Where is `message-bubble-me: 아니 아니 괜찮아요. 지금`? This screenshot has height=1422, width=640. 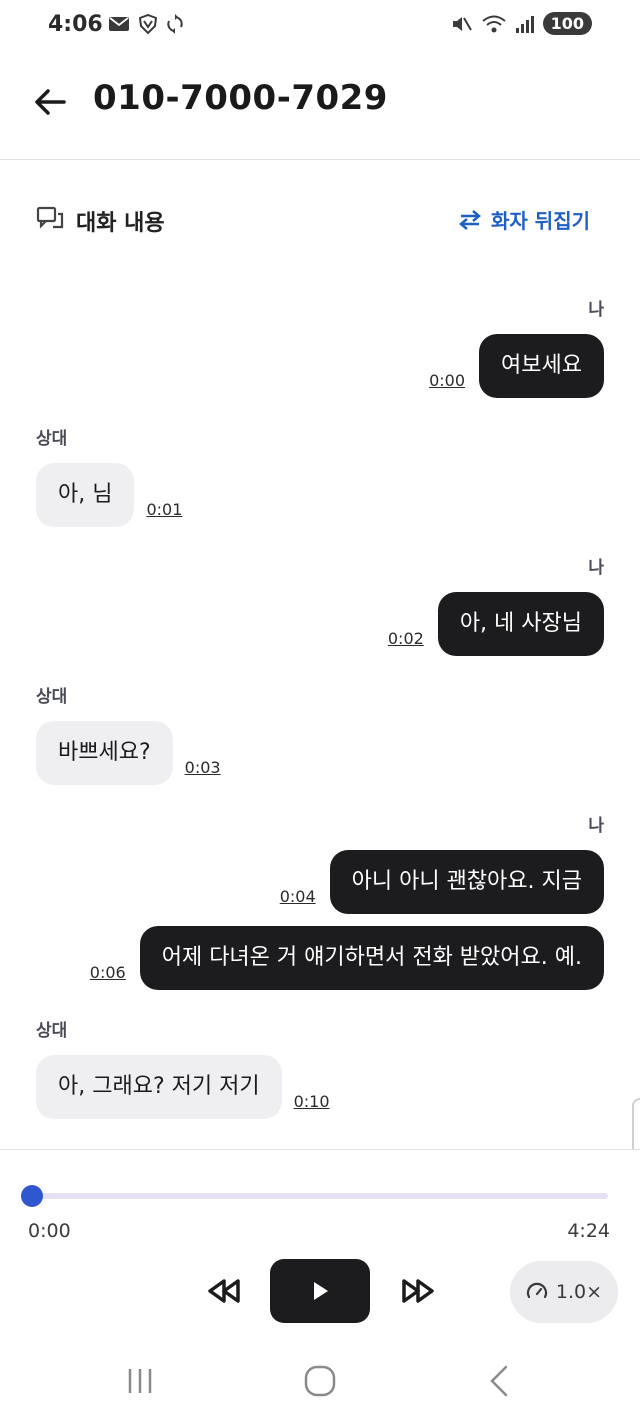 message-bubble-me: 아니 아니 괜찮아요. 지금 is located at coordinates (466, 882).